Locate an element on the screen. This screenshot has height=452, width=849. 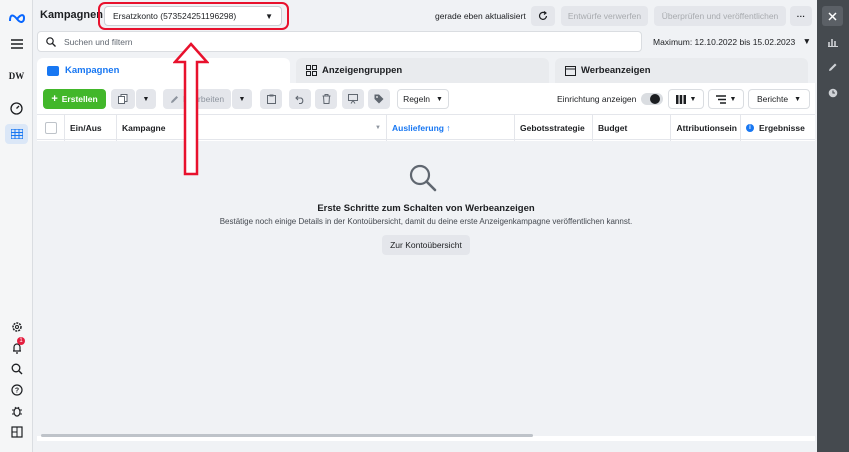
history-panel-button is located at coordinates (833, 93).